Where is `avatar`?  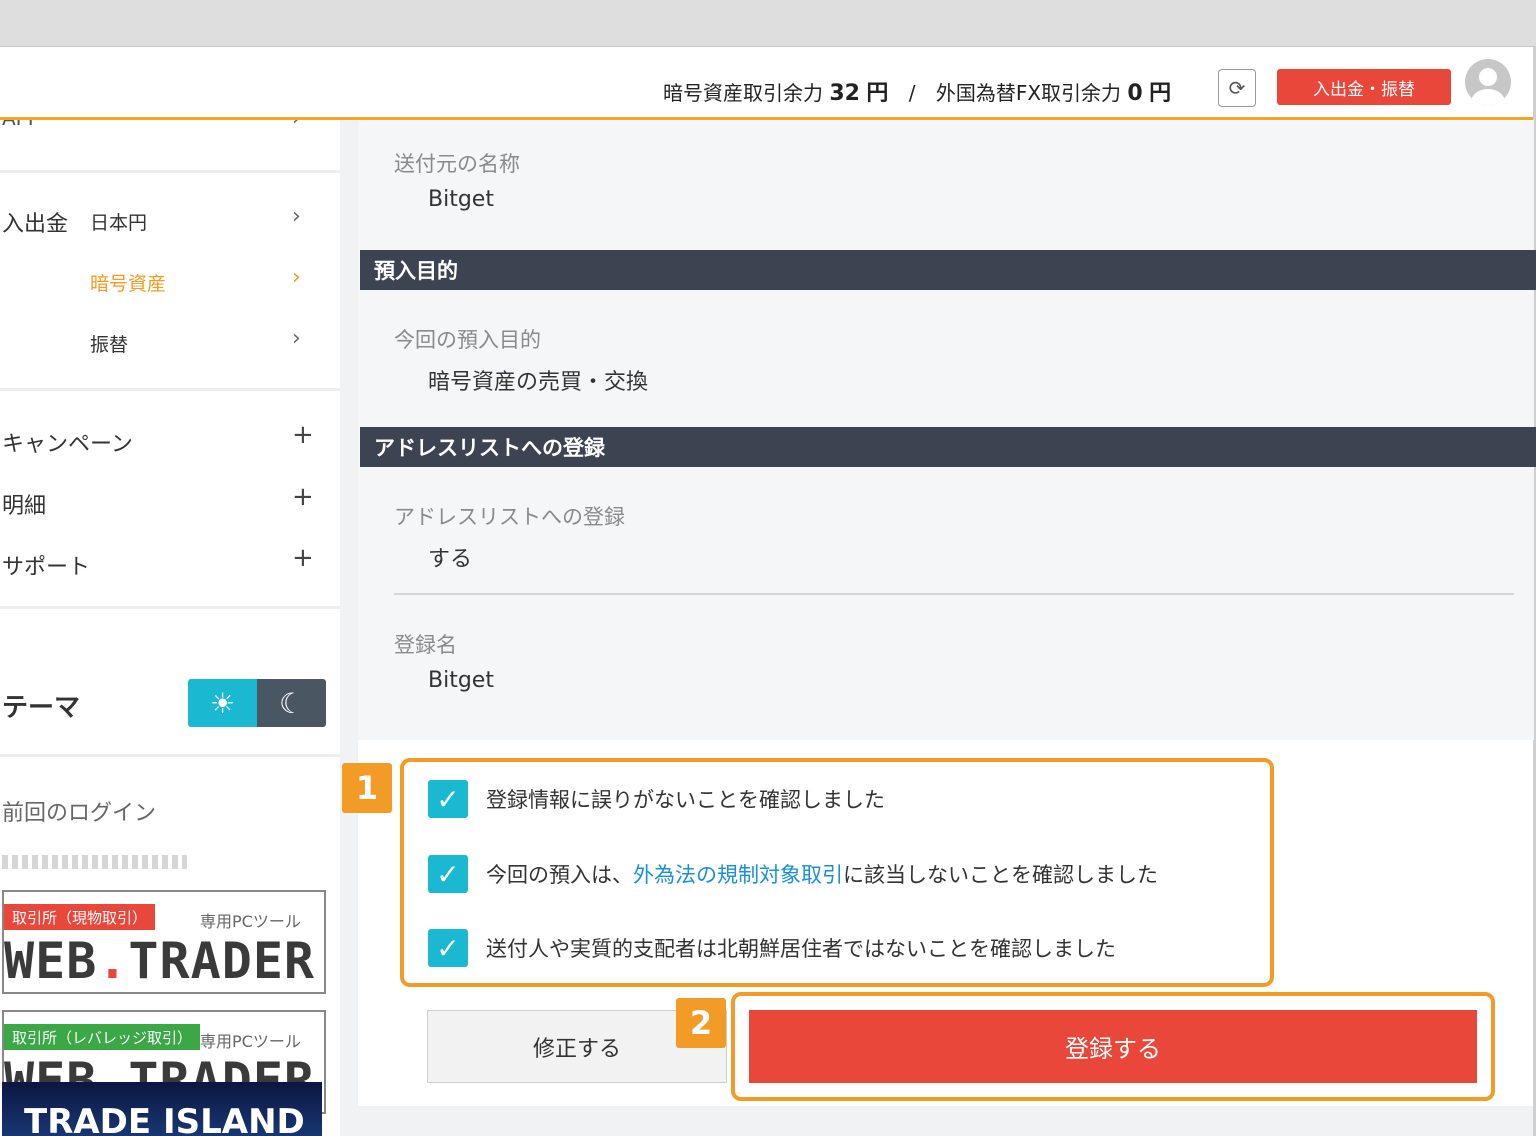 avatar is located at coordinates (1488, 82).